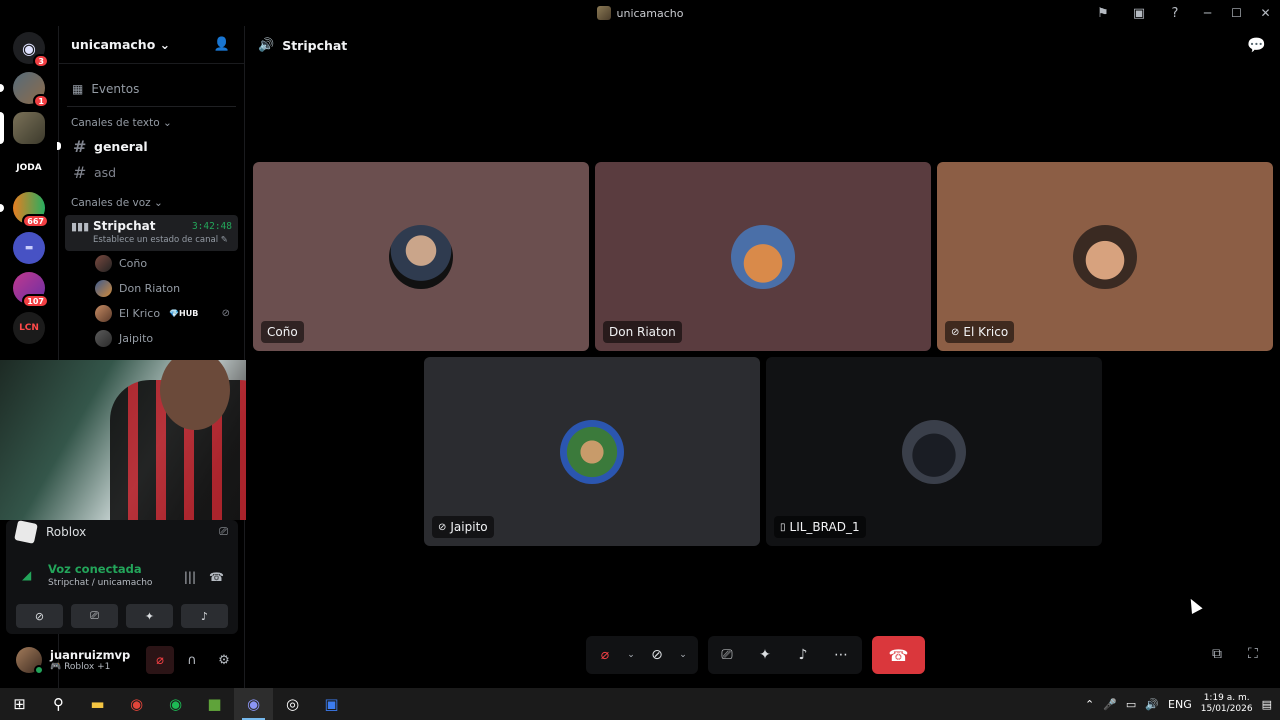 The height and width of the screenshot is (720, 1280). I want to click on minimize-button: ─, so click(1207, 13).